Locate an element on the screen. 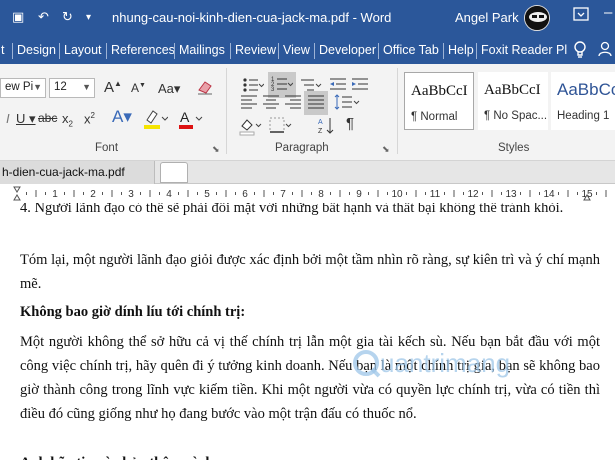  redo-icon: ↻ is located at coordinates (67, 17).